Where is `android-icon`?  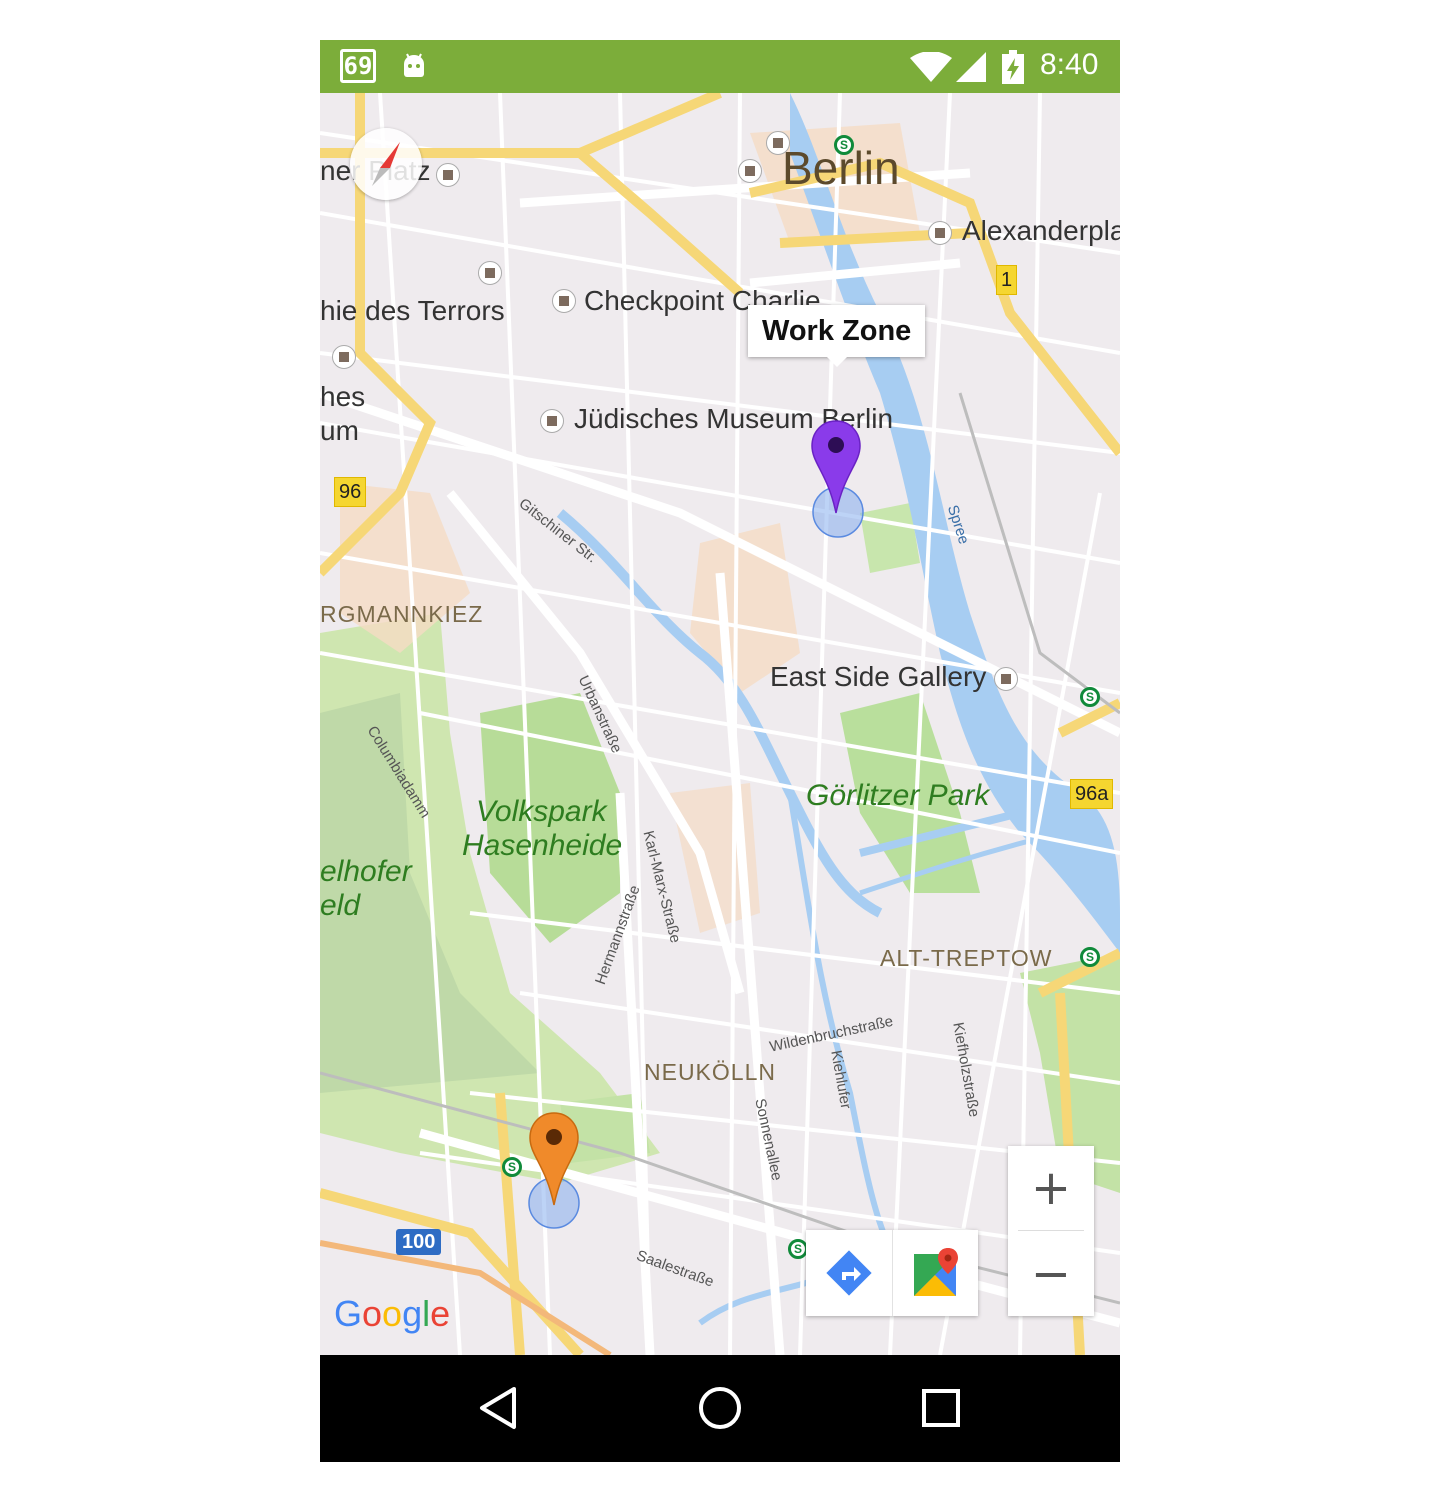 android-icon is located at coordinates (414, 65).